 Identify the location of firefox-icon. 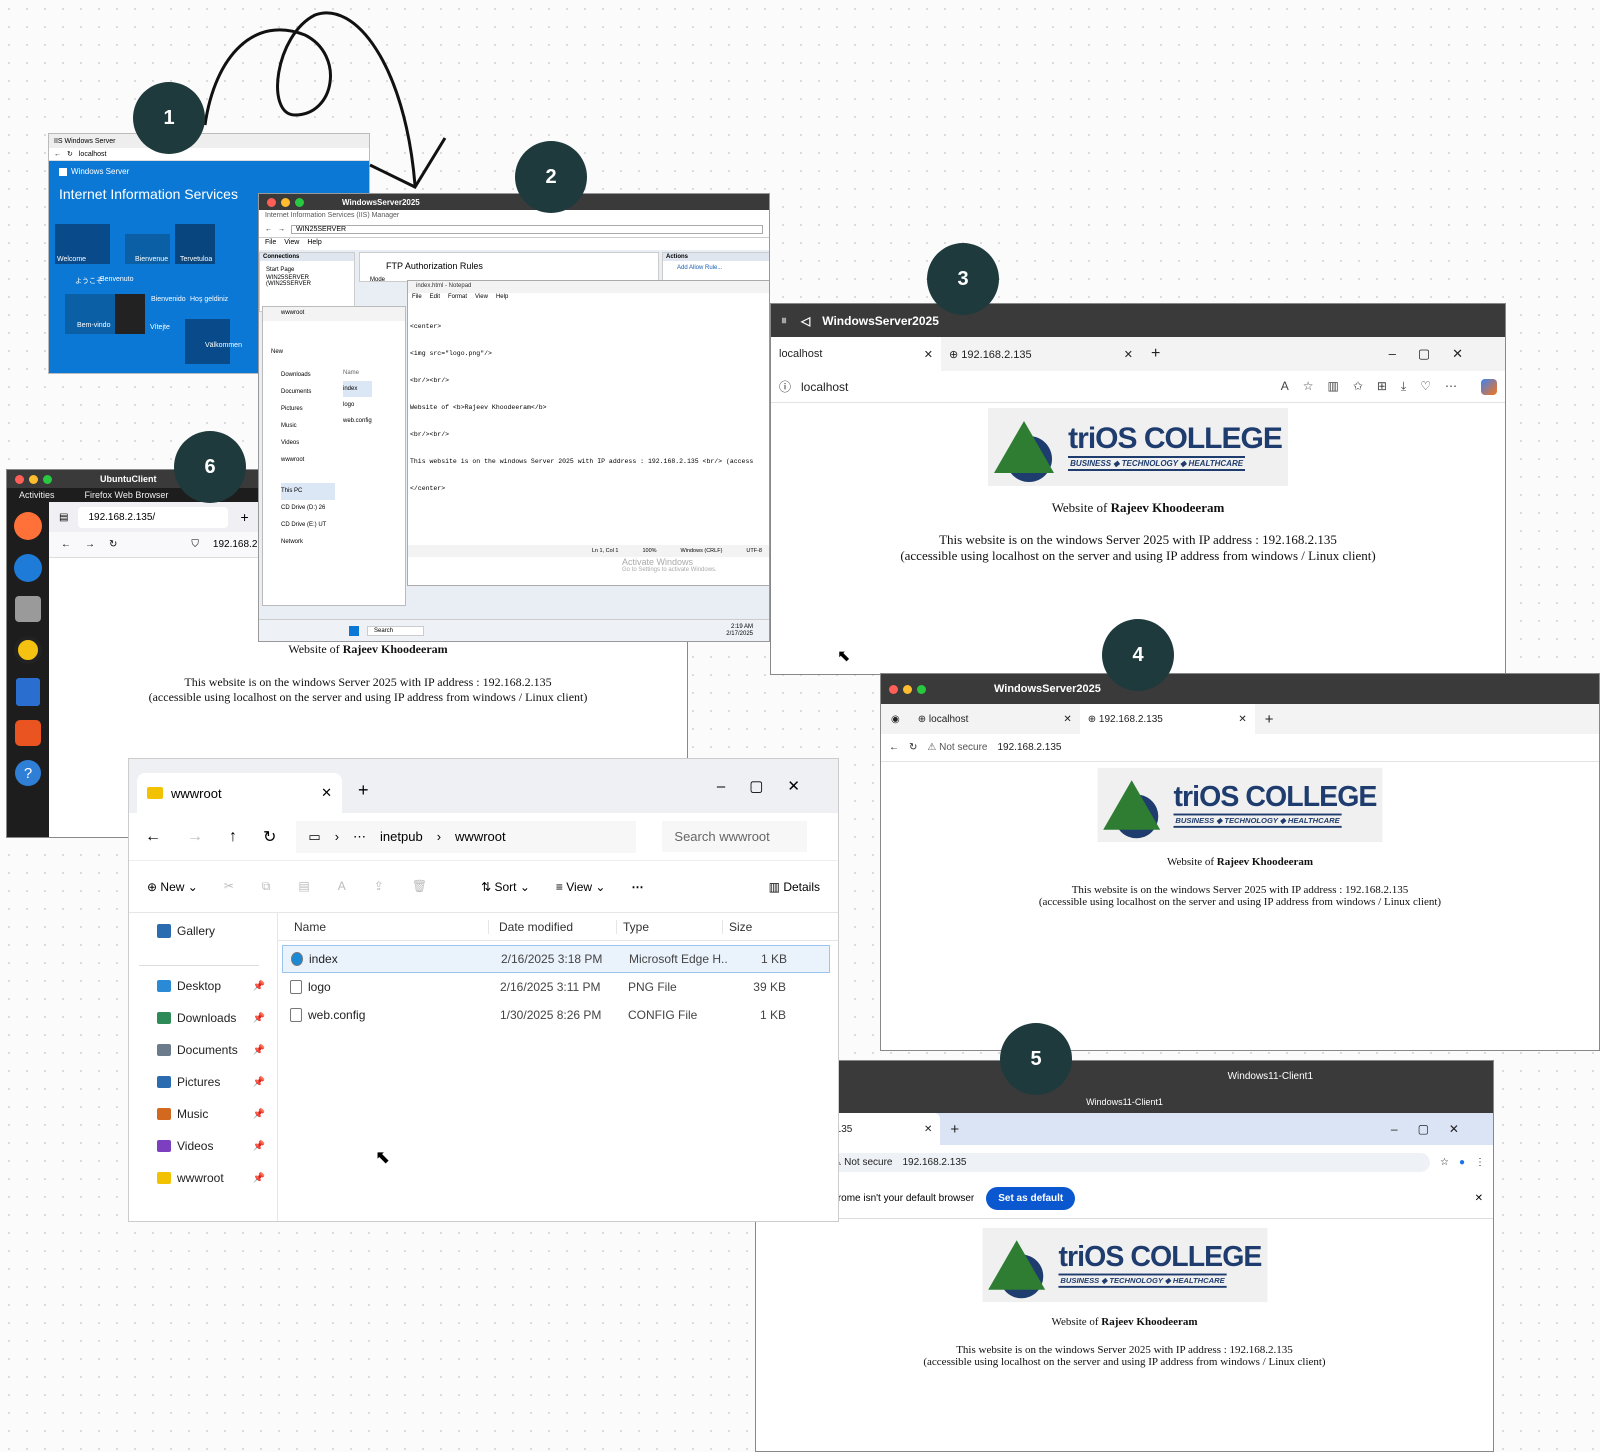
(28, 526).